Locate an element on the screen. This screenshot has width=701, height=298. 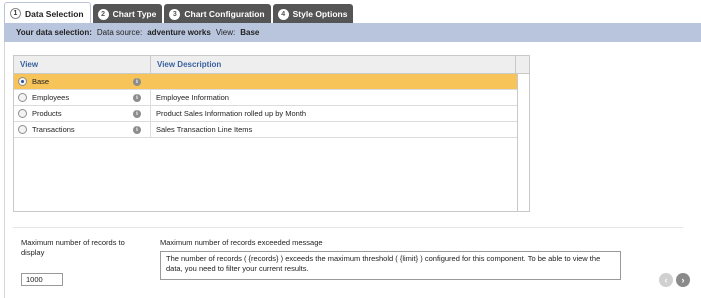
view-name: Employees is located at coordinates (51, 97).